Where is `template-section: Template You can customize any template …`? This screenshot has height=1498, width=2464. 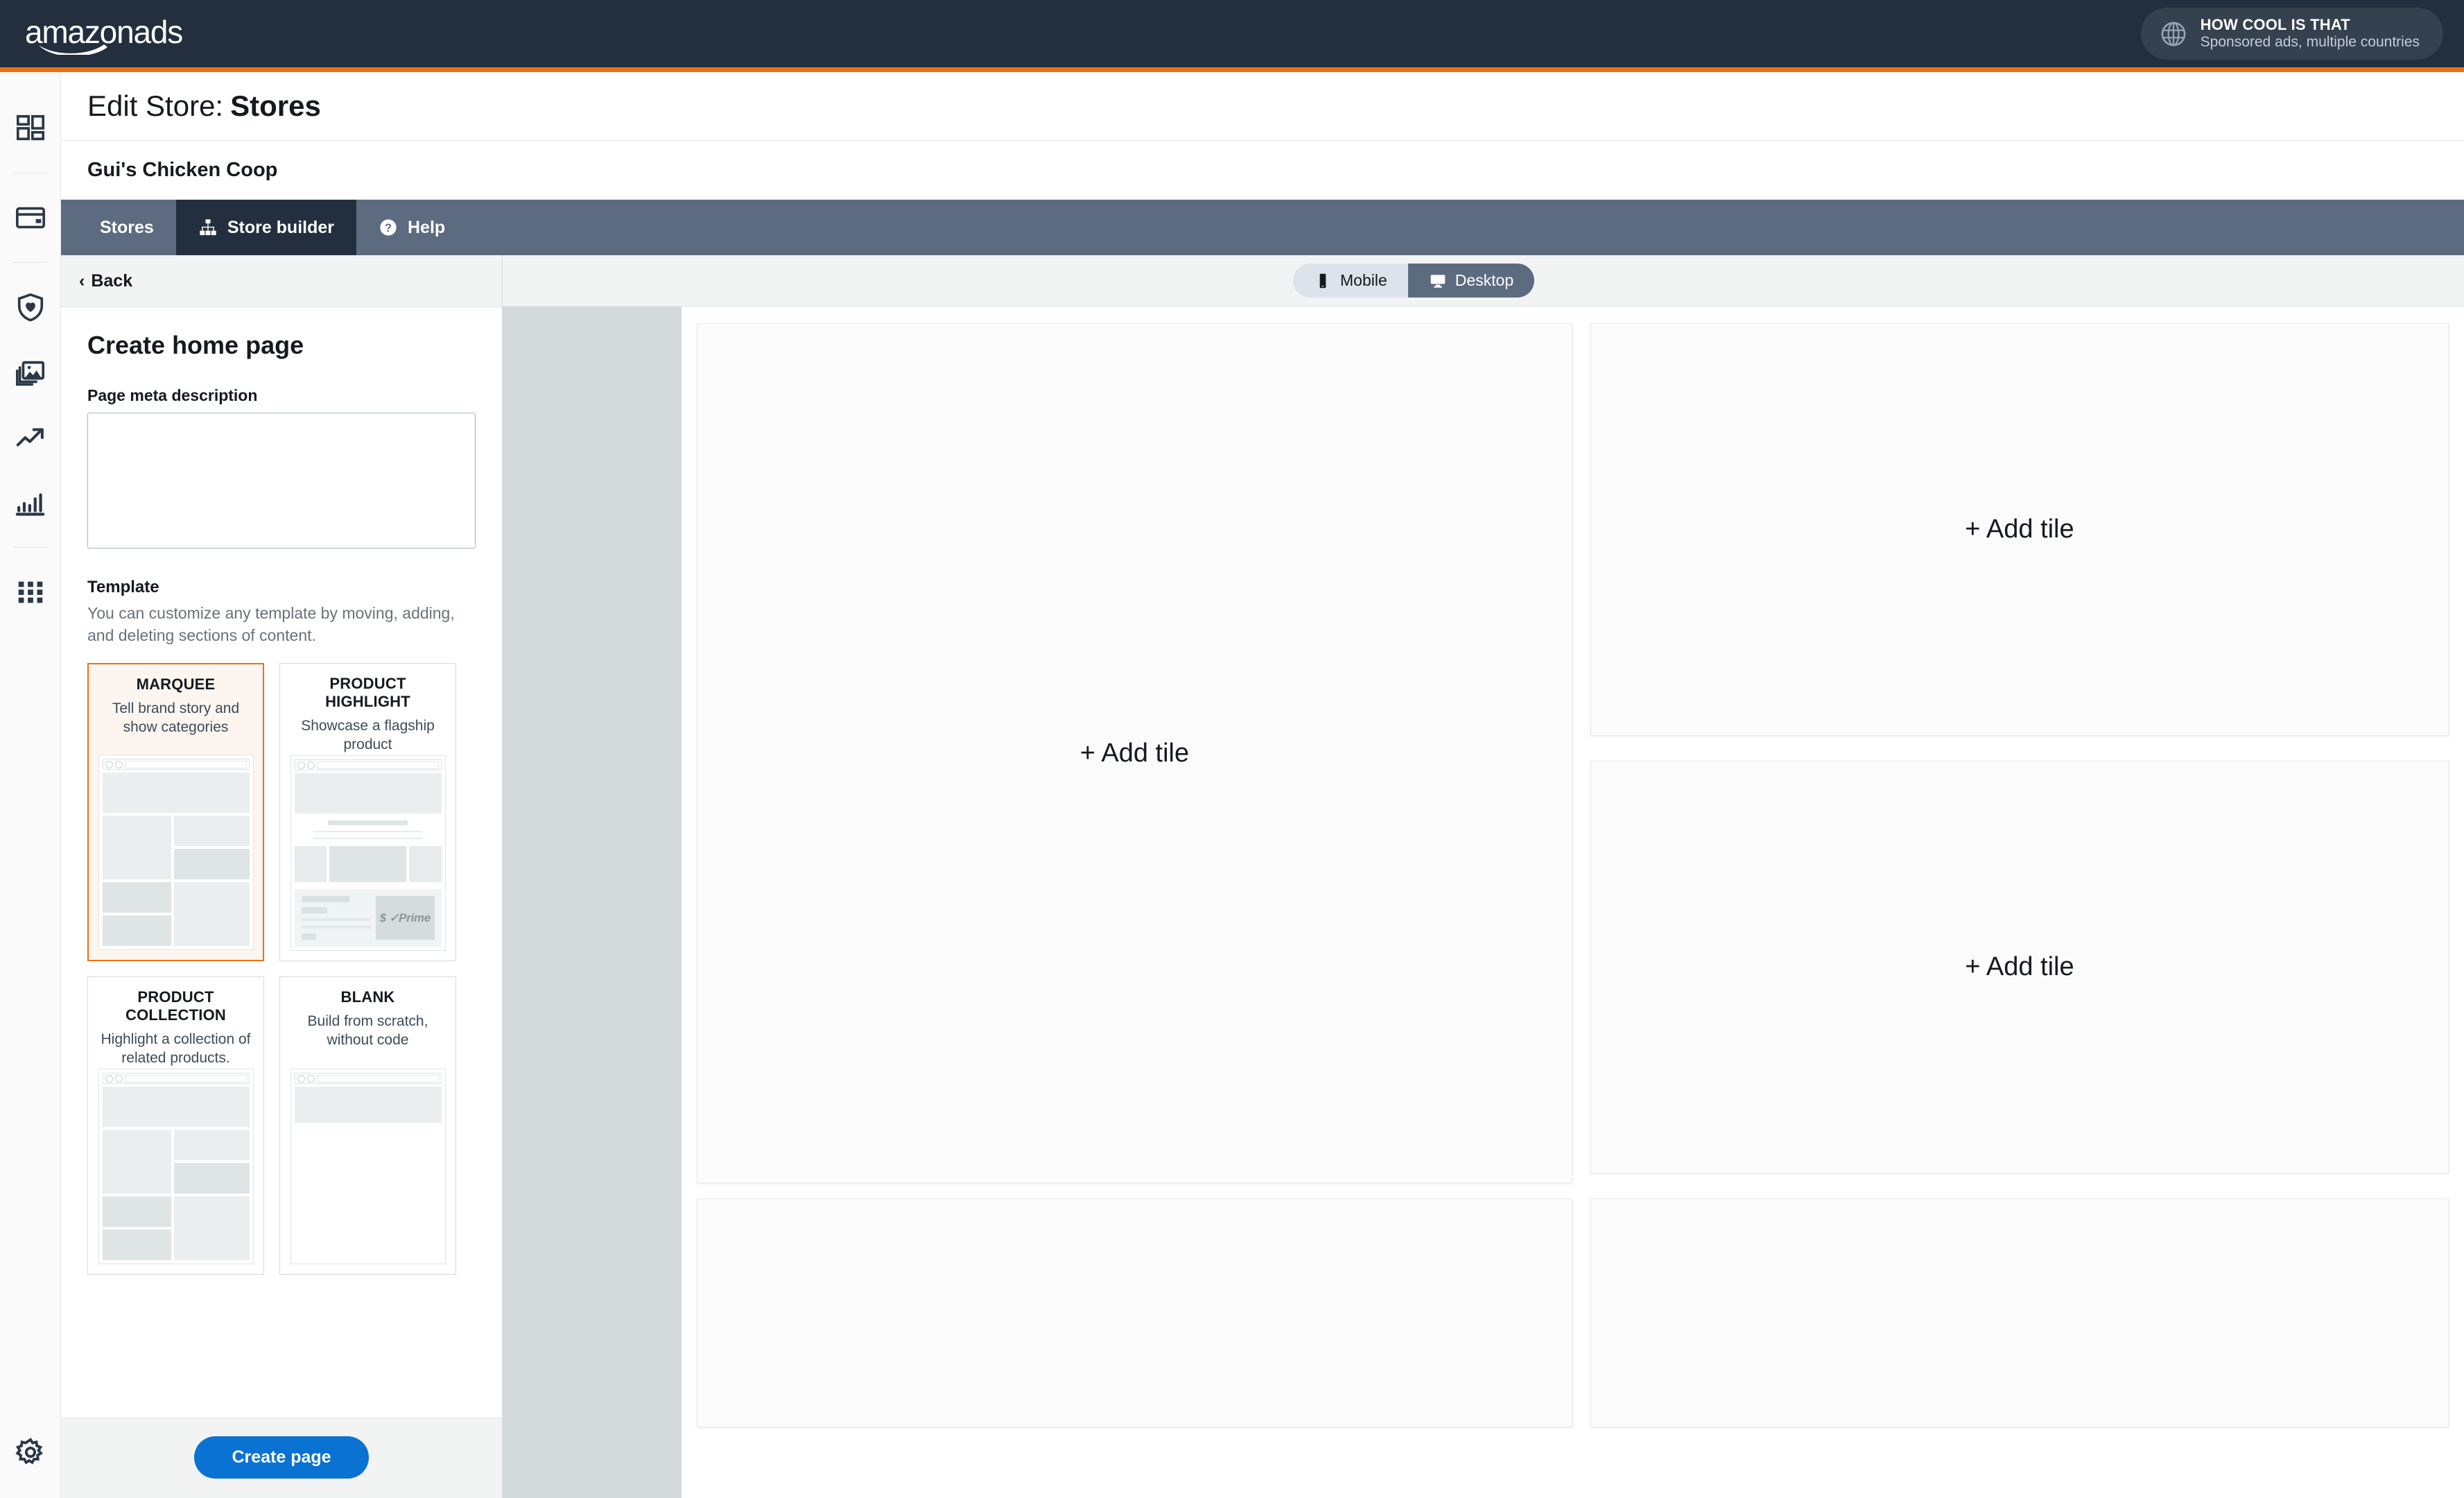 template-section: Template You can customize any template … is located at coordinates (282, 927).